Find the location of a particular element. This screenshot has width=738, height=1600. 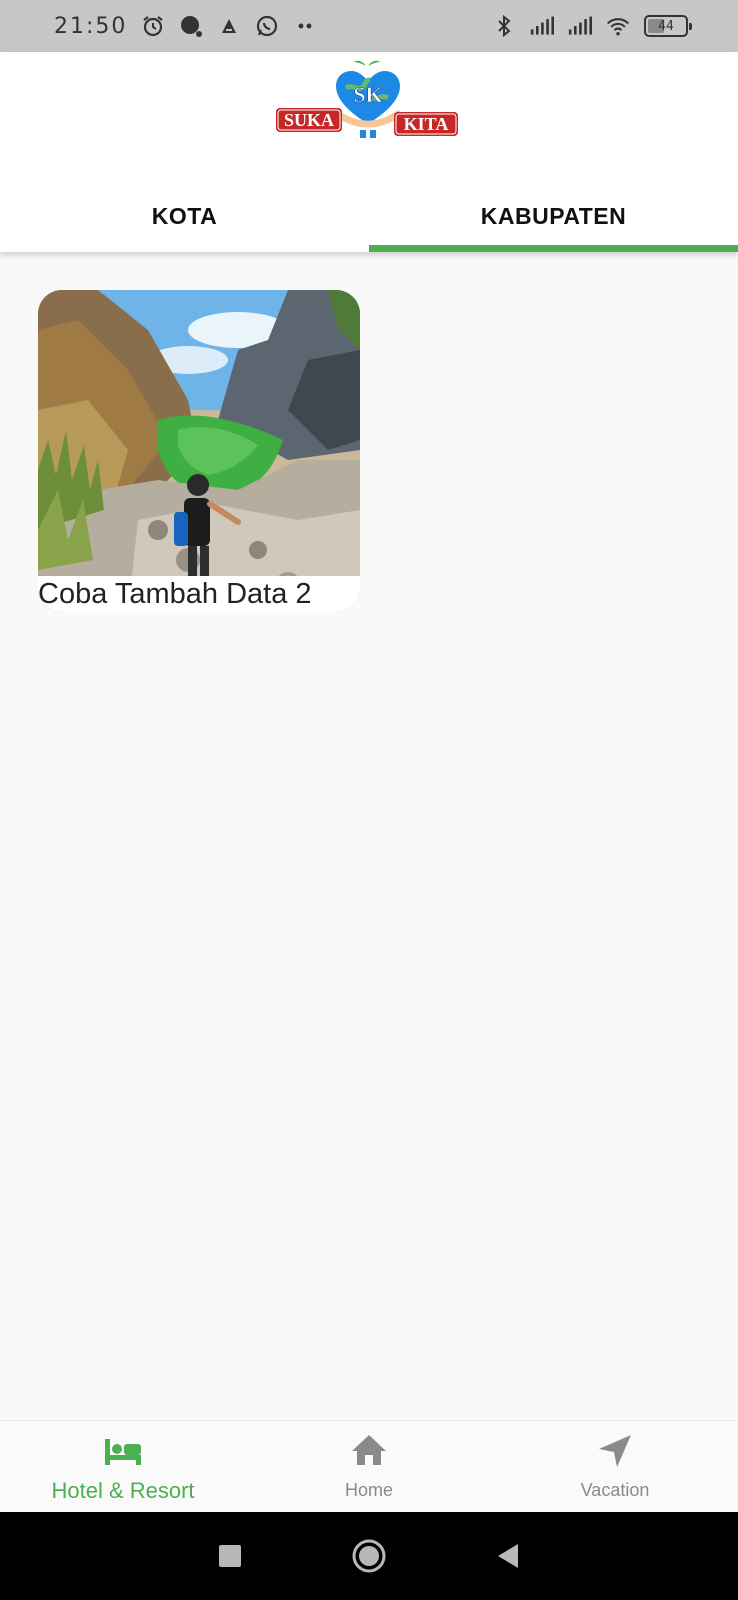

nav-home: Home is located at coordinates (369, 1466).